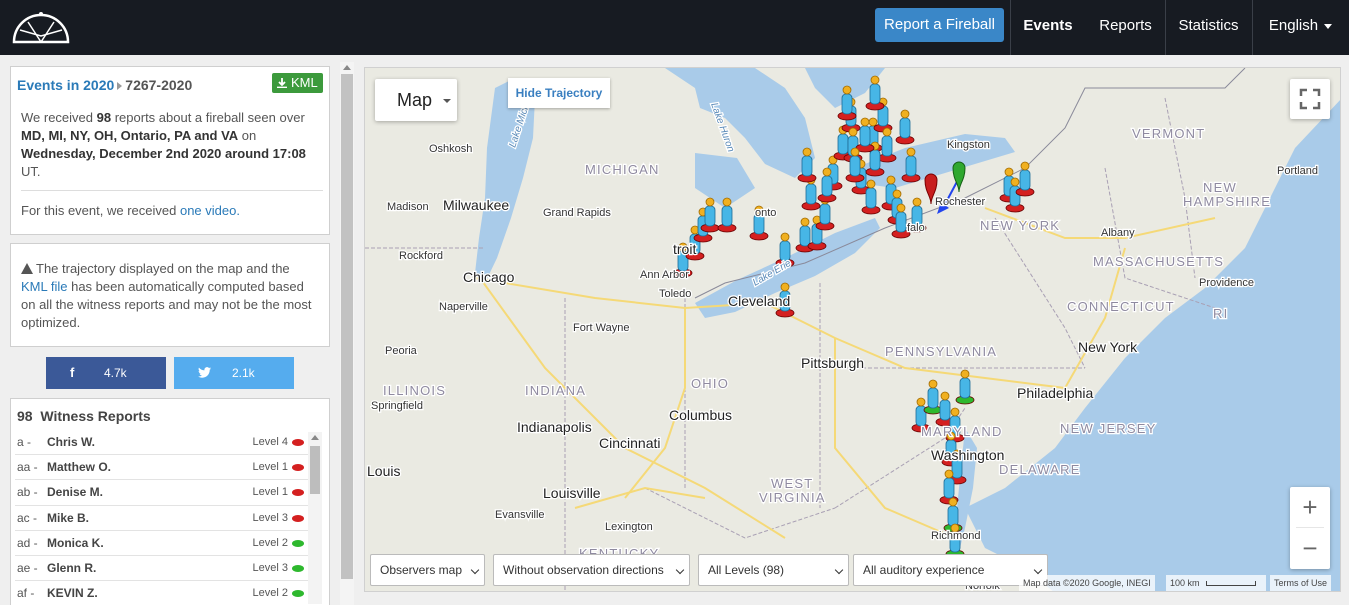 This screenshot has height=605, width=1349. Describe the element at coordinates (270, 442) in the screenshot. I see `witness-level: Level 4` at that location.